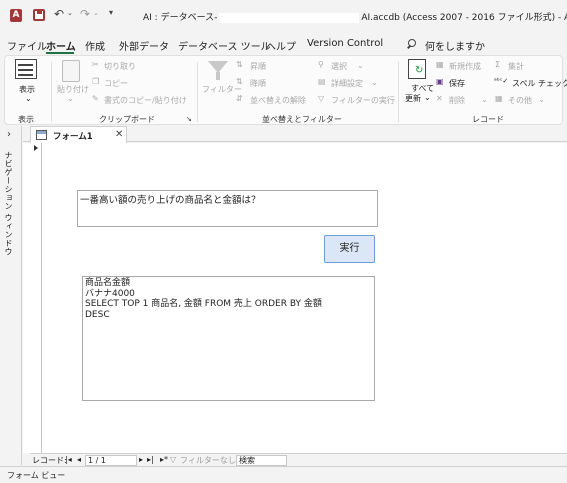 The image size is (567, 483). Describe the element at coordinates (110, 293) in the screenshot. I see `result-line: バナナ4000` at that location.